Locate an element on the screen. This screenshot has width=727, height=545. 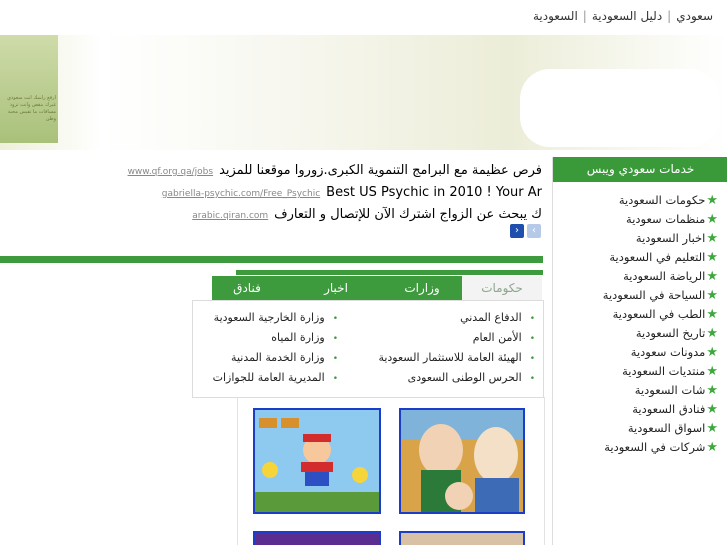
list-item-label: الهيئة العامة للاستثمار السعودية is located at coordinates (449, 357).